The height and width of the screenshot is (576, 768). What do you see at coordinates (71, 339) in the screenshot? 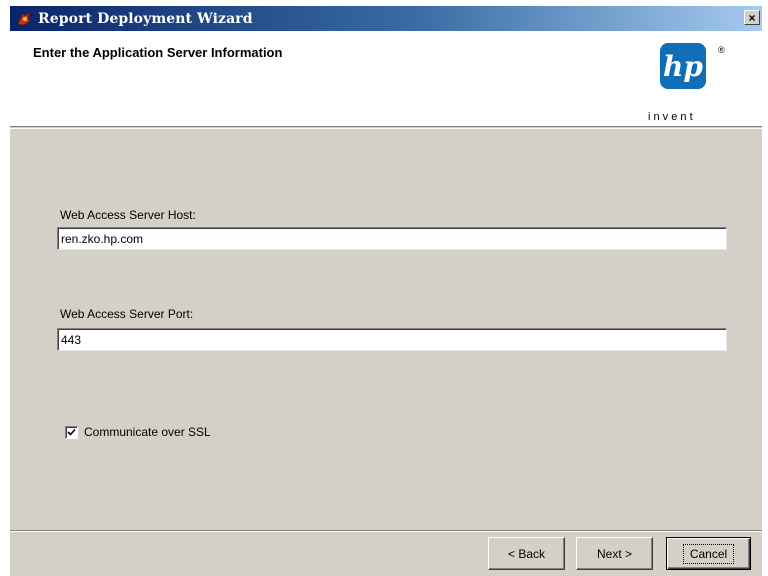
I see `port-input-value: 443` at bounding box center [71, 339].